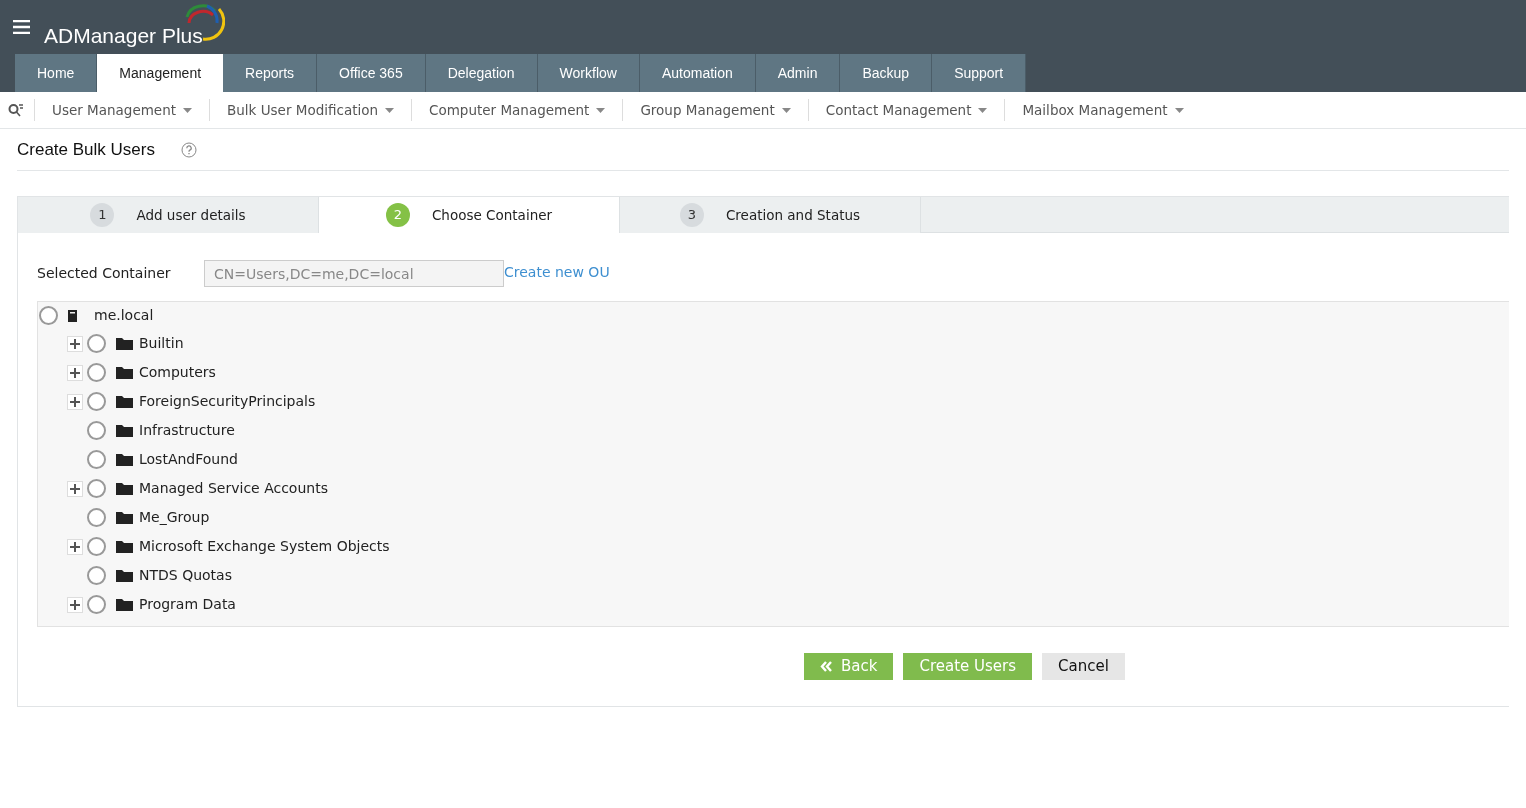 Image resolution: width=1526 pixels, height=808 pixels. What do you see at coordinates (517, 110) in the screenshot?
I see `submenu-item: Computer Management` at bounding box center [517, 110].